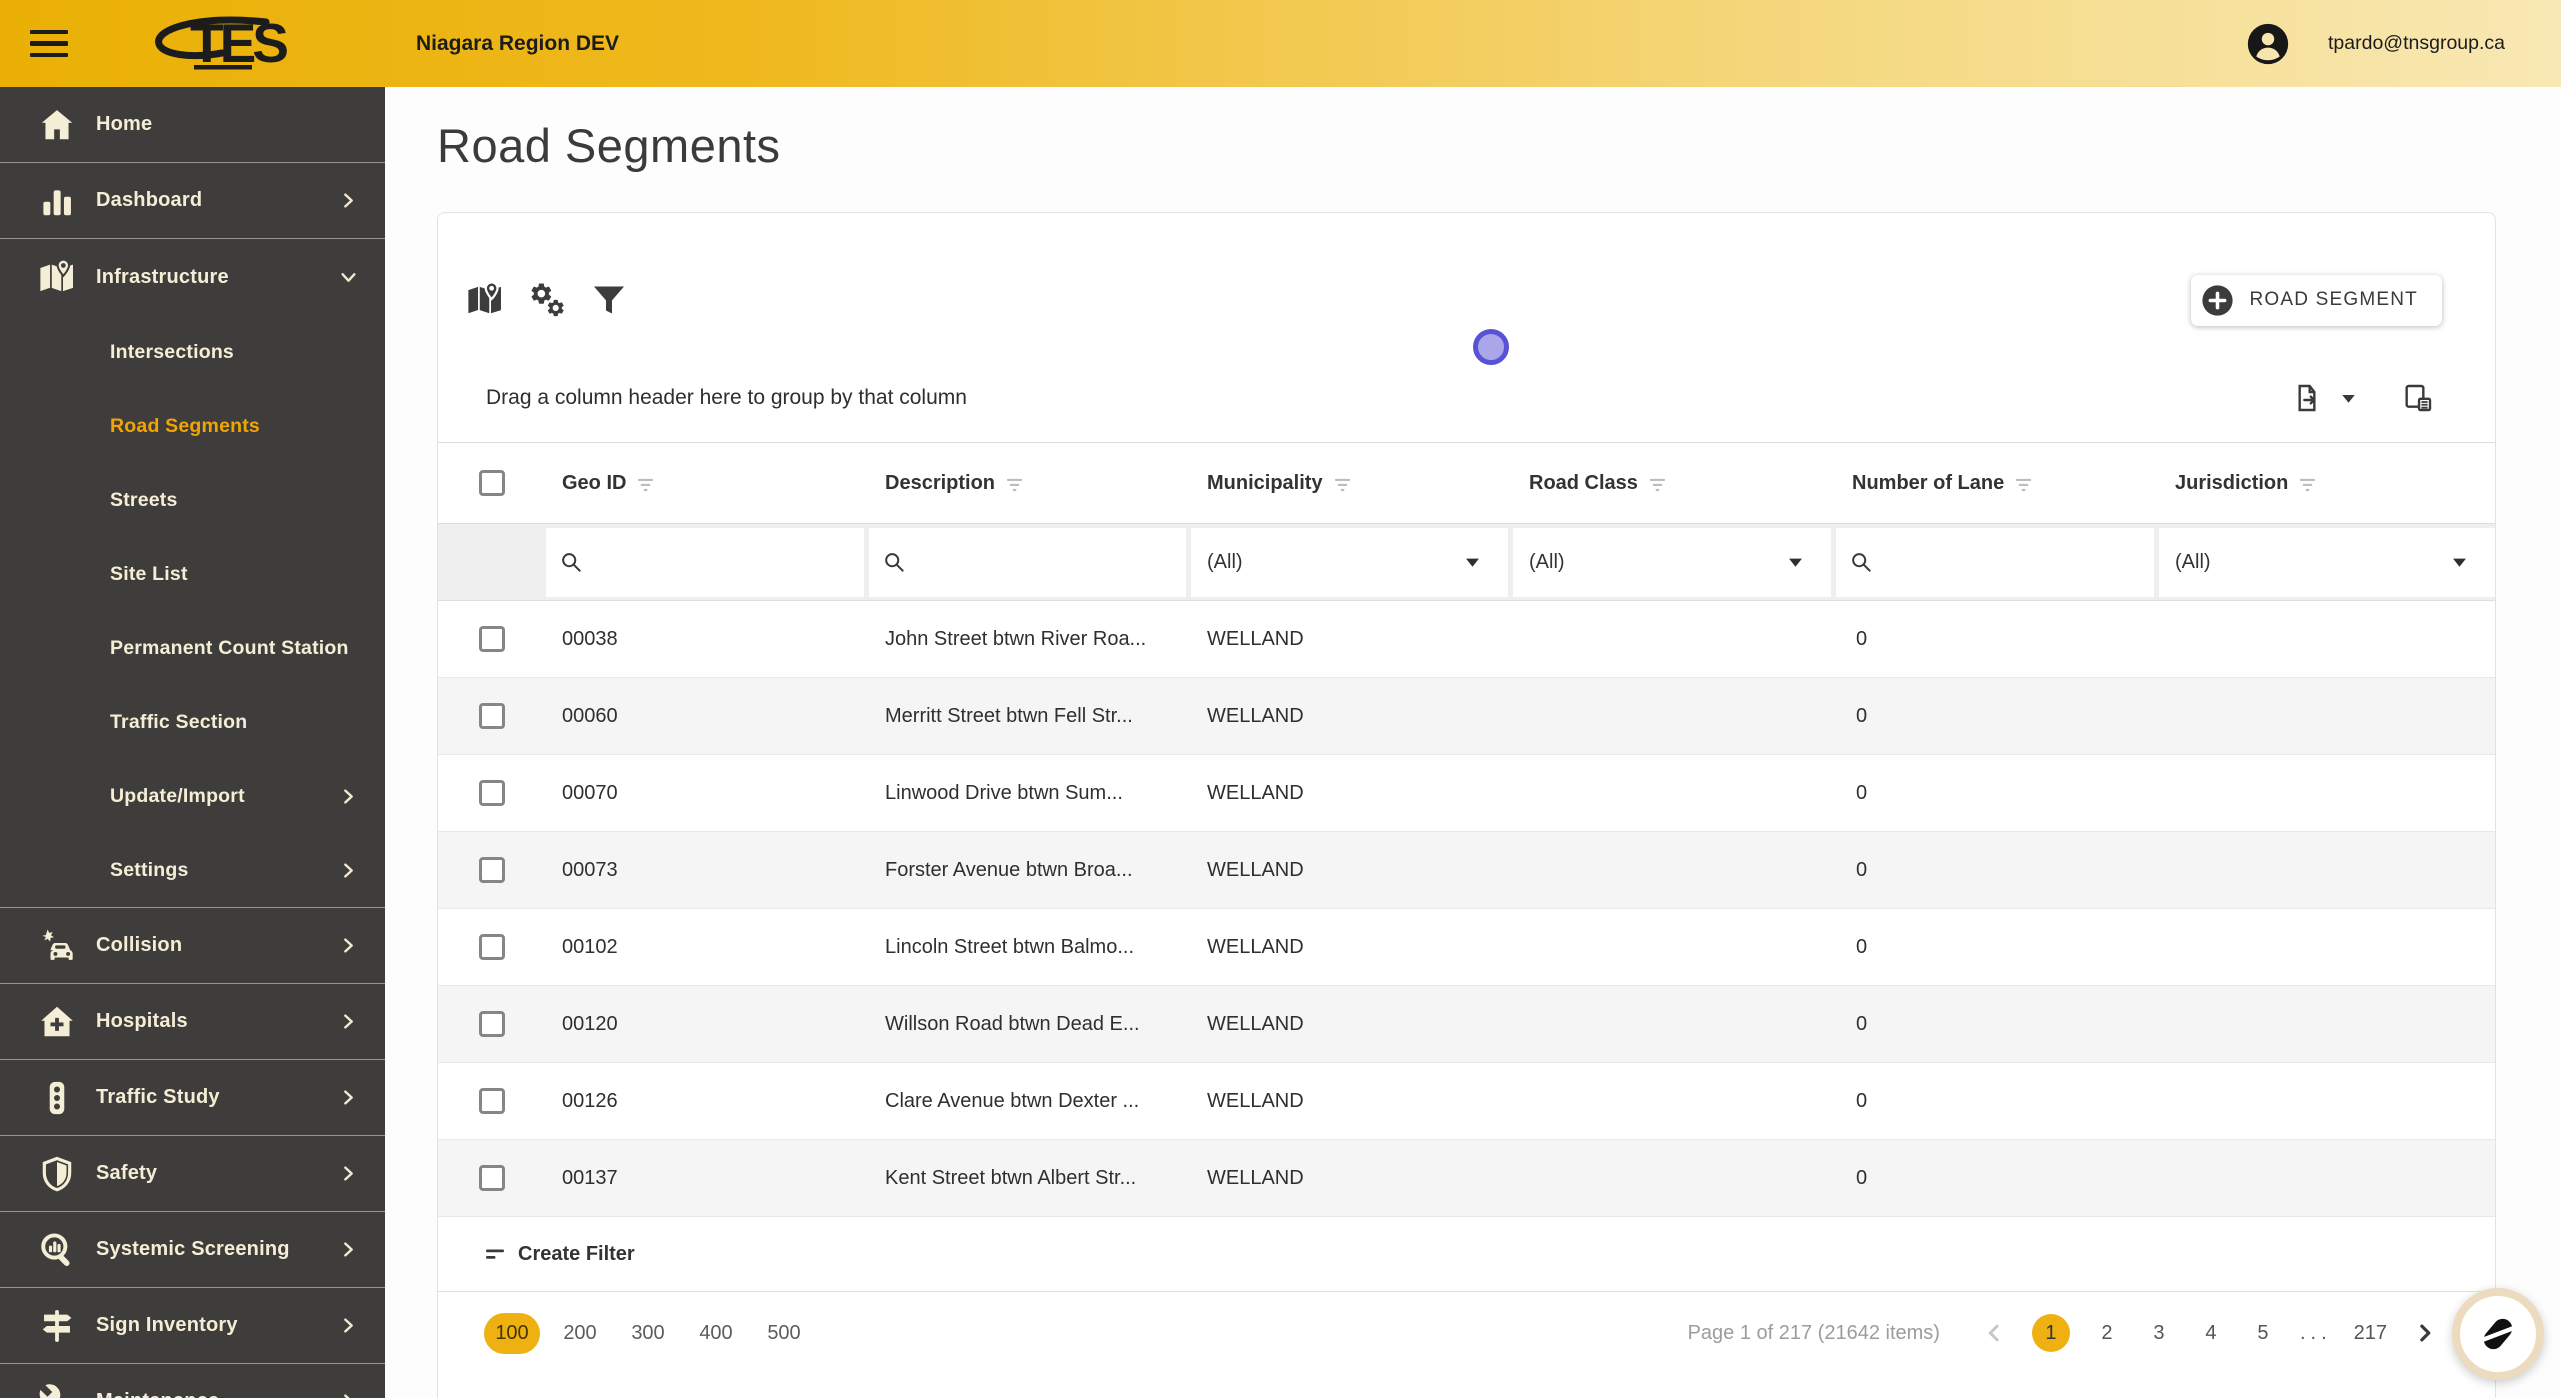 This screenshot has height=1398, width=2561. Describe the element at coordinates (648, 1333) in the screenshot. I see `page-size-300: 300` at that location.